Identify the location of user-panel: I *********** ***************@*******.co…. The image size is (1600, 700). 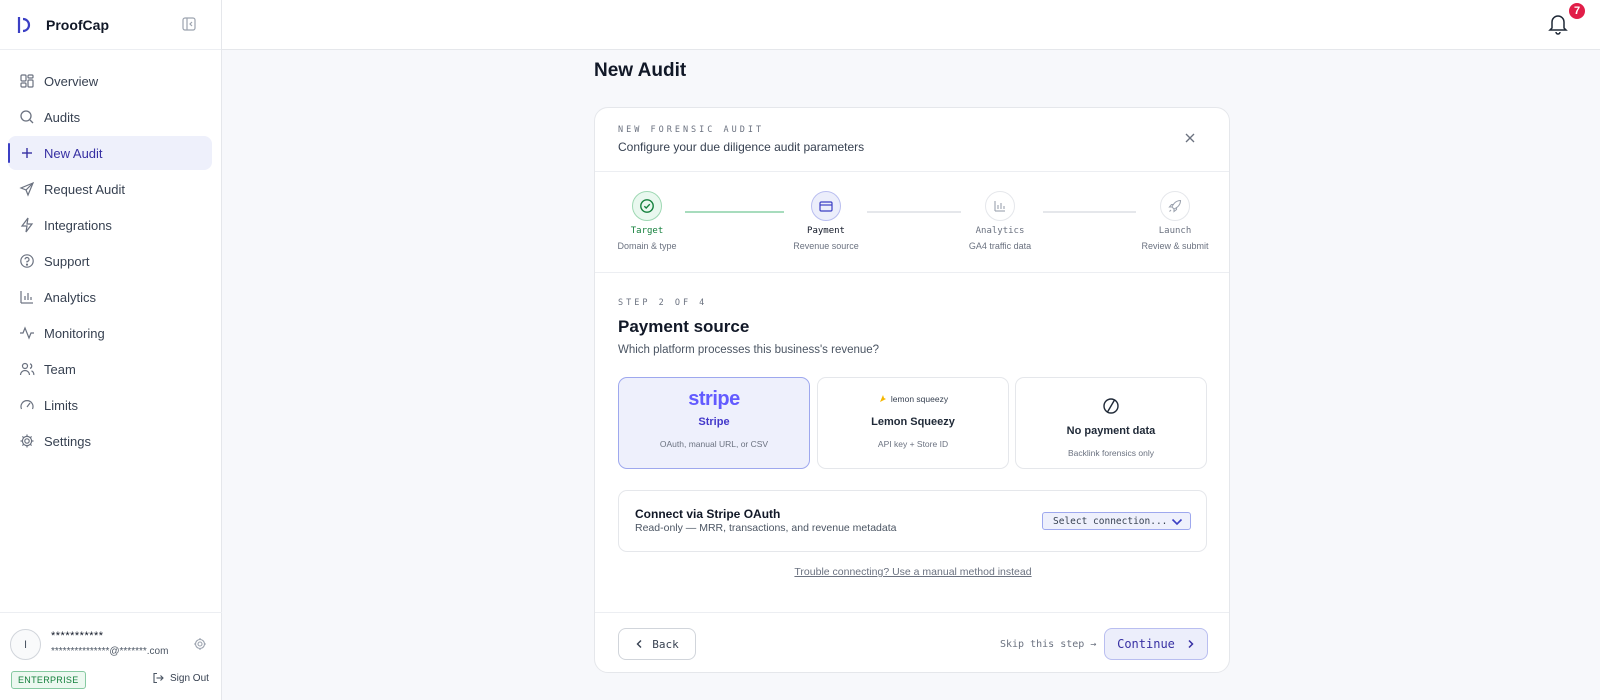
(111, 656).